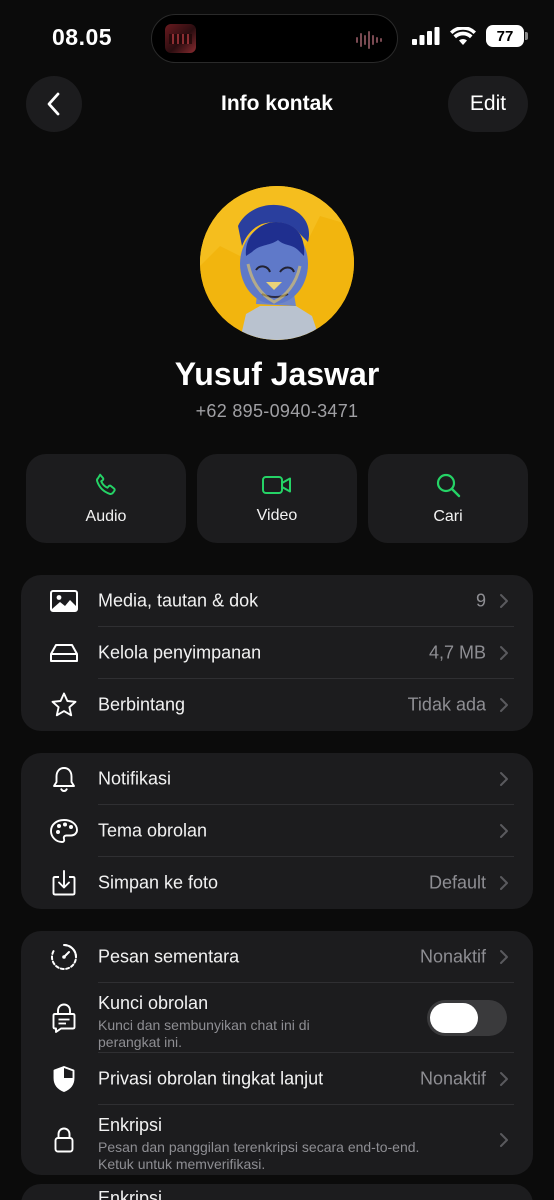 This screenshot has width=554, height=1200. Describe the element at coordinates (106, 516) in the screenshot. I see `audio-label: Audio` at that location.